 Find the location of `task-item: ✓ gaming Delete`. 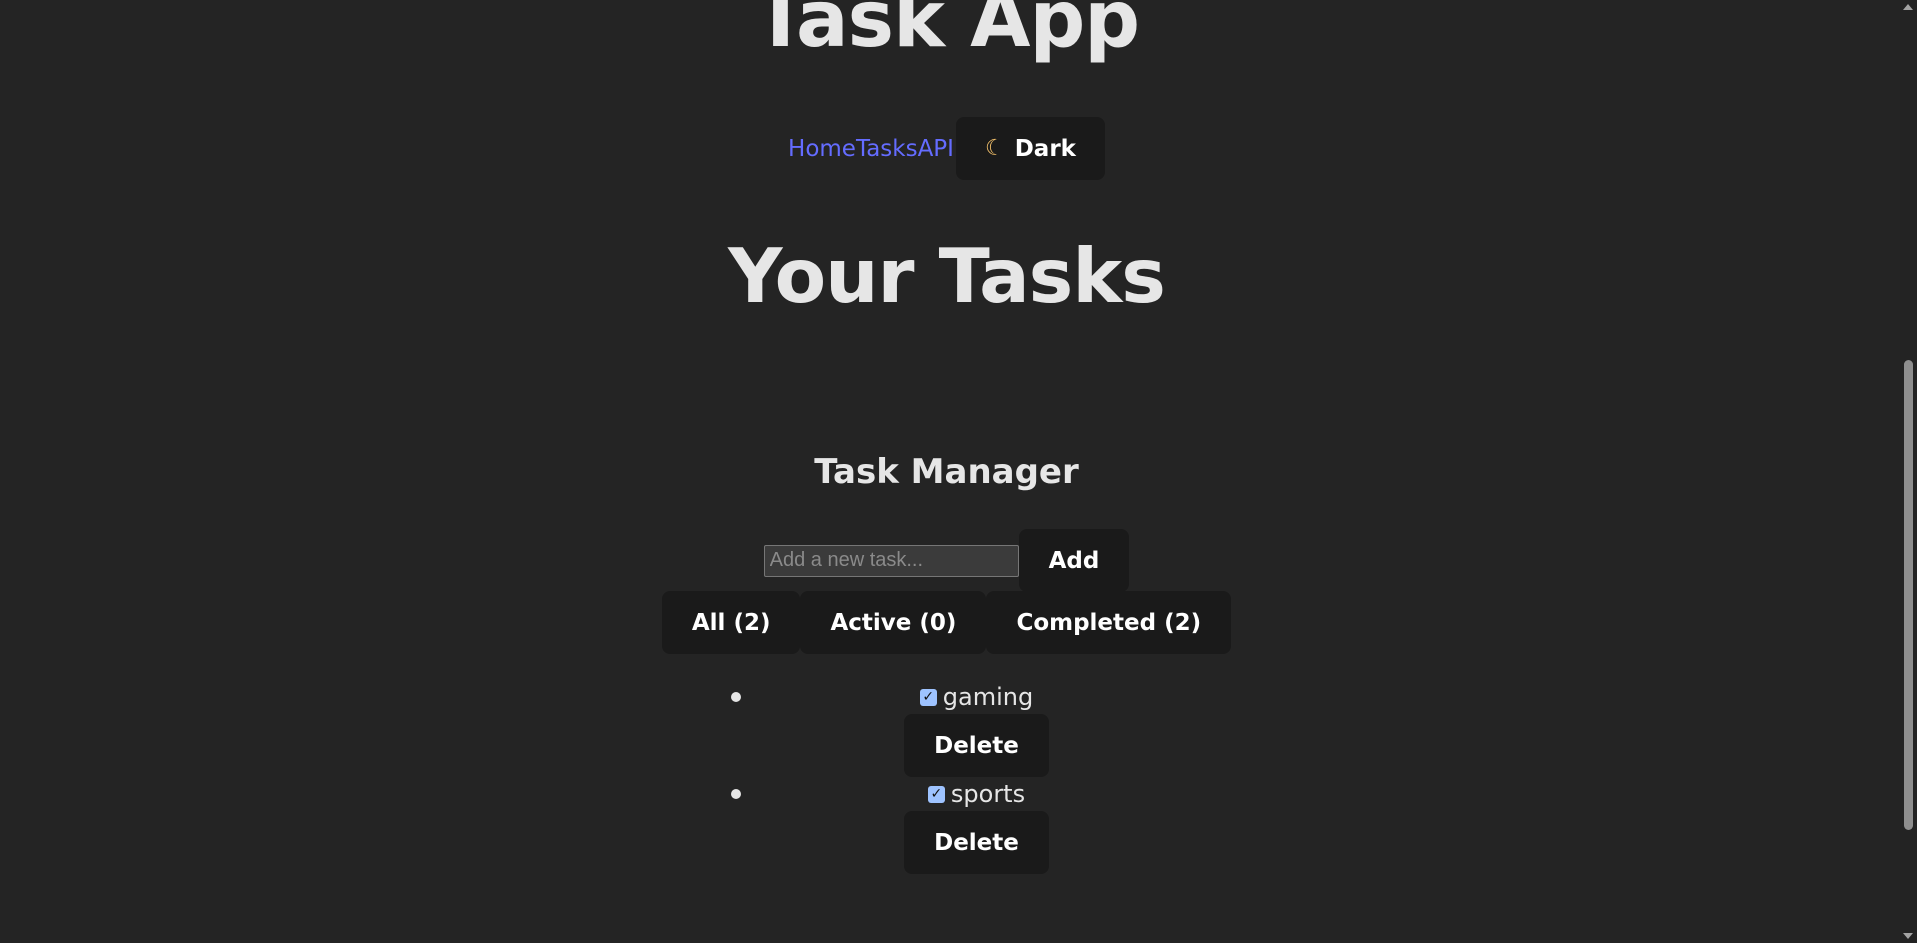

task-item: ✓ gaming Delete is located at coordinates (946, 728).